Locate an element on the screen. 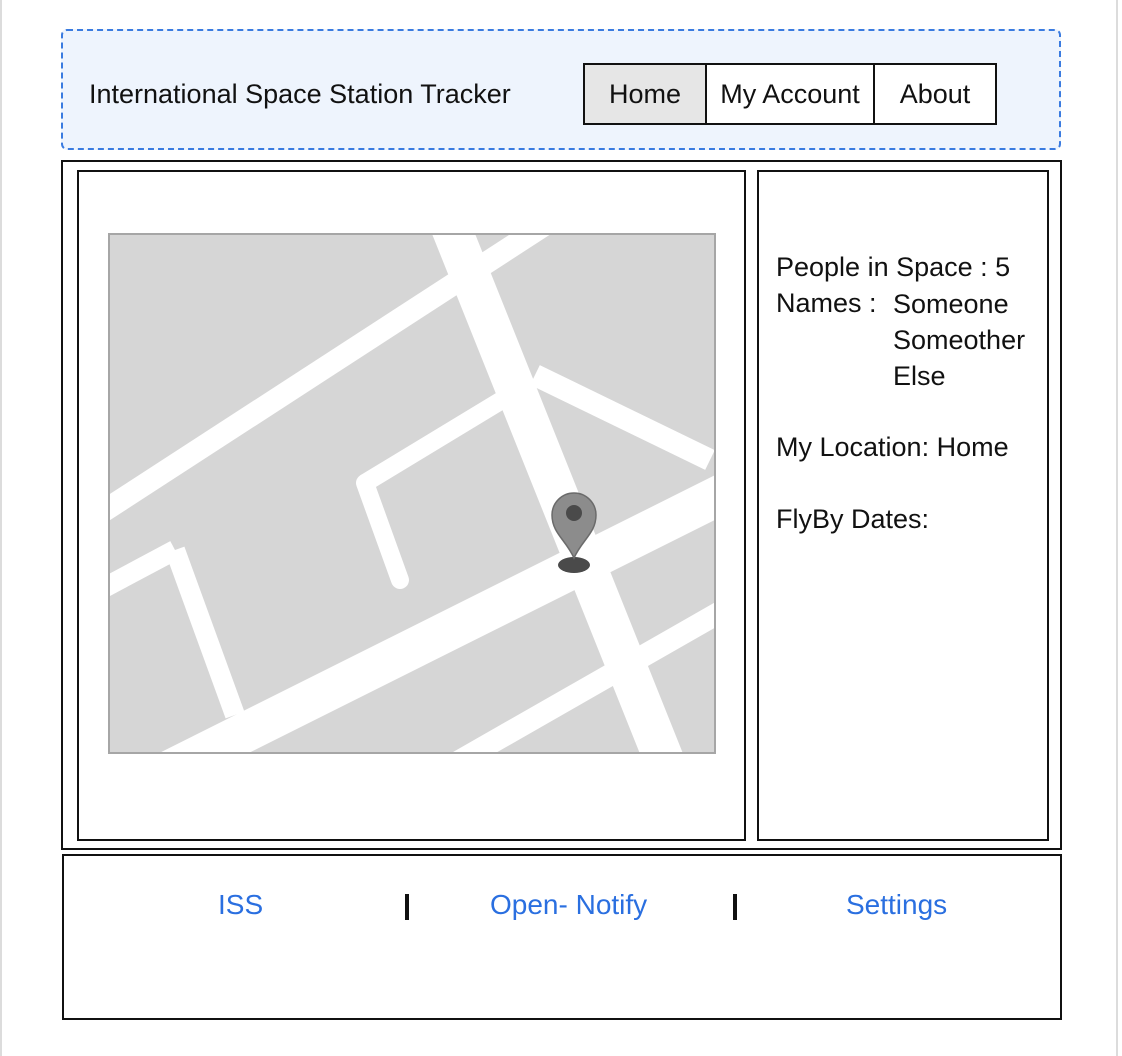 Image resolution: width=1122 pixels, height=1056 pixels. footer: ISS Open- Notify Settings is located at coordinates (562, 937).